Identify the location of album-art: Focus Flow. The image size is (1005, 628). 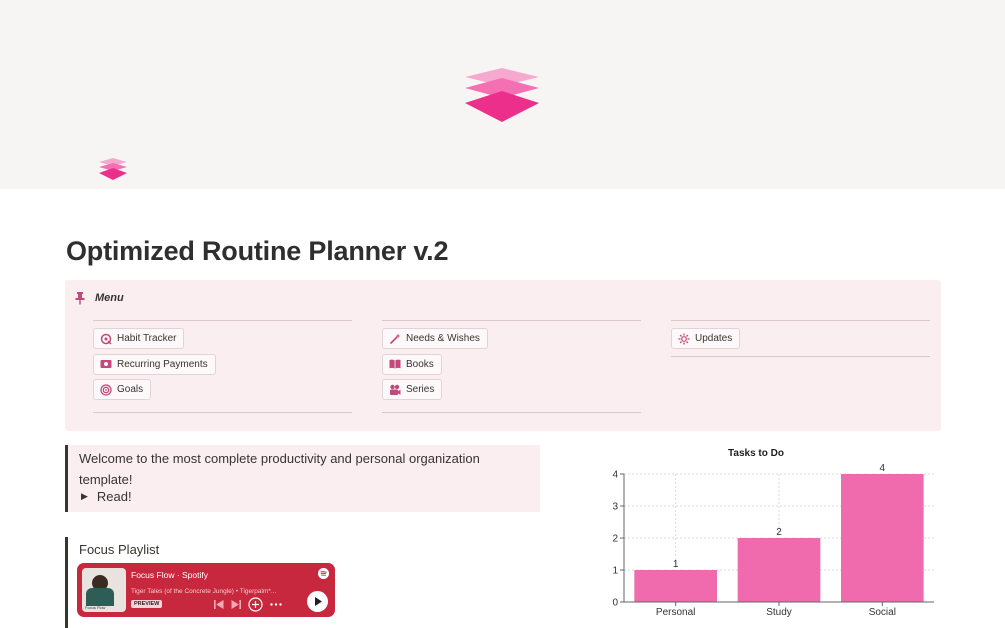
(104, 590).